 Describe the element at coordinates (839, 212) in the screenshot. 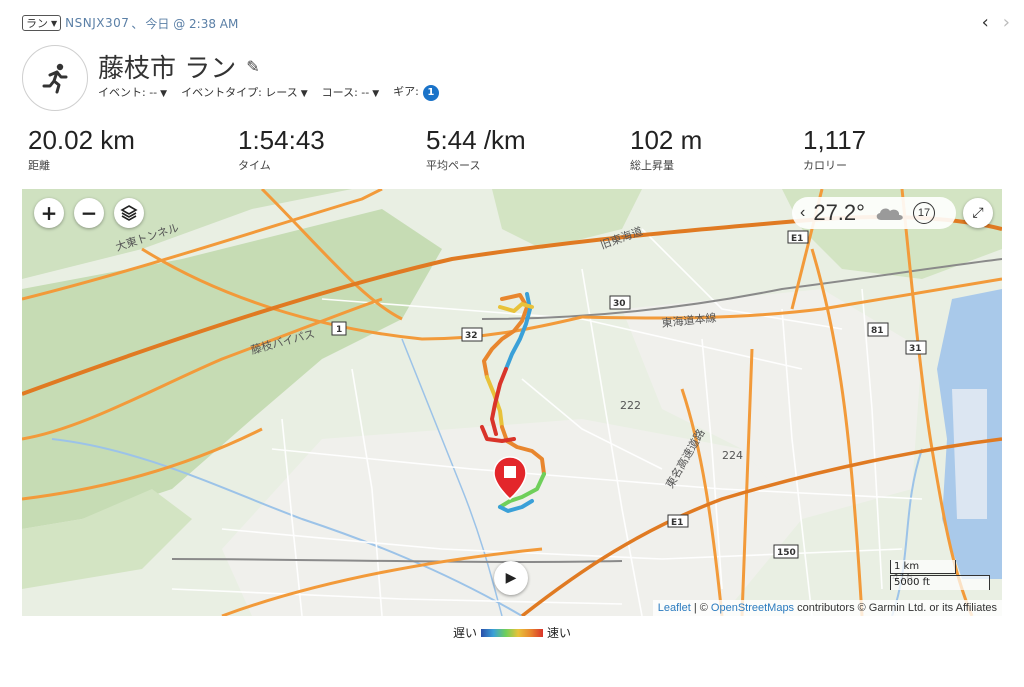

I see `temperature: 27.2°` at that location.